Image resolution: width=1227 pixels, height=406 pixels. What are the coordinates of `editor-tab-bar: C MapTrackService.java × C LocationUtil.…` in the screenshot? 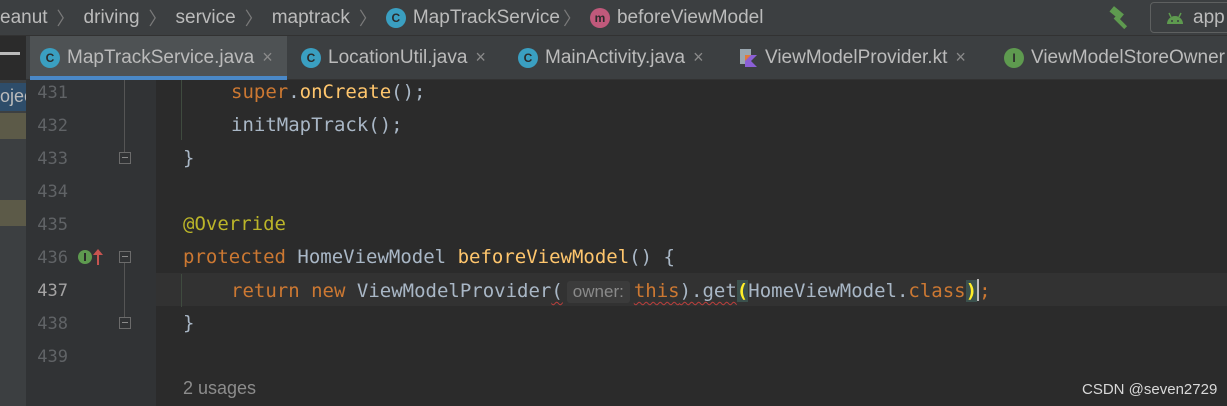 It's located at (613, 58).